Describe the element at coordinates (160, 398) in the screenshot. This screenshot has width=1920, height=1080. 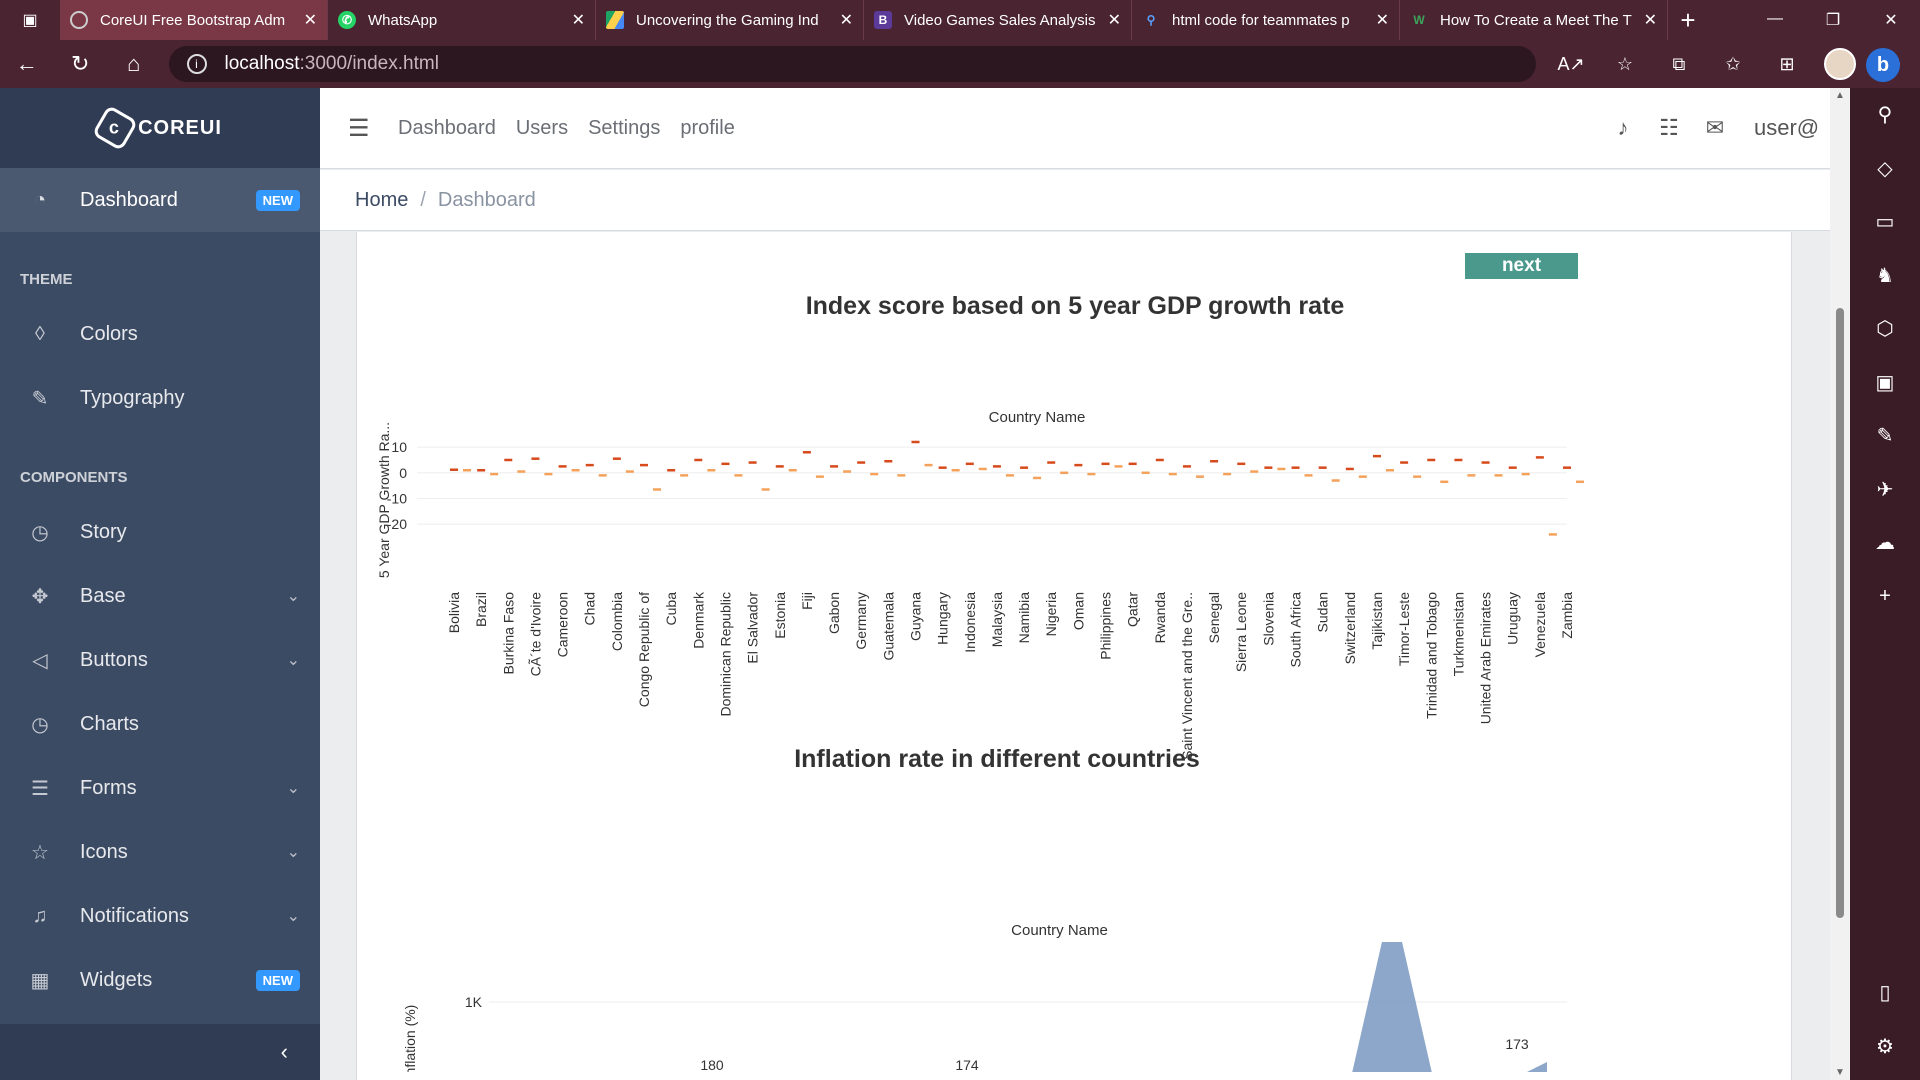
I see `sidebar-item-typography: ✎ Typography` at that location.